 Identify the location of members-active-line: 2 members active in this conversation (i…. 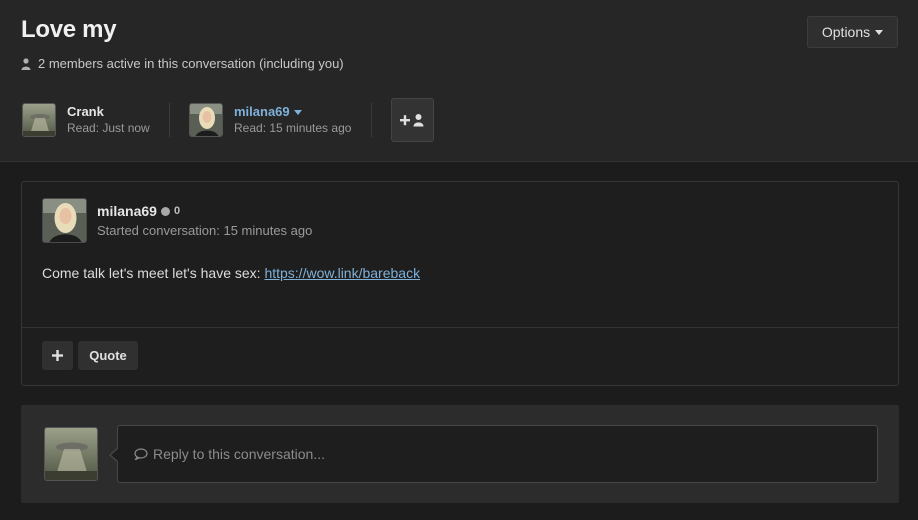
(182, 63).